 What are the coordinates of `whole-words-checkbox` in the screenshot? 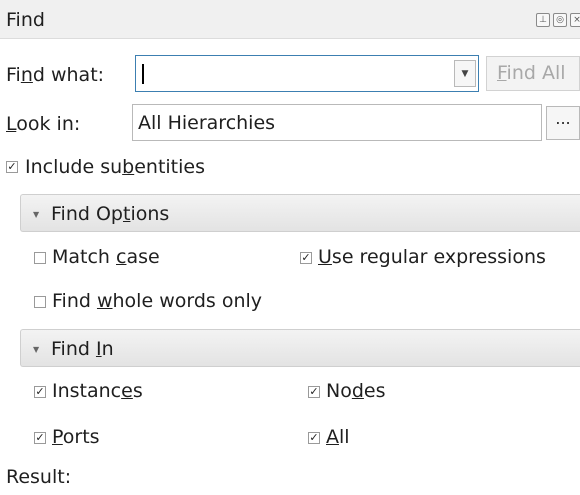 It's located at (40, 302).